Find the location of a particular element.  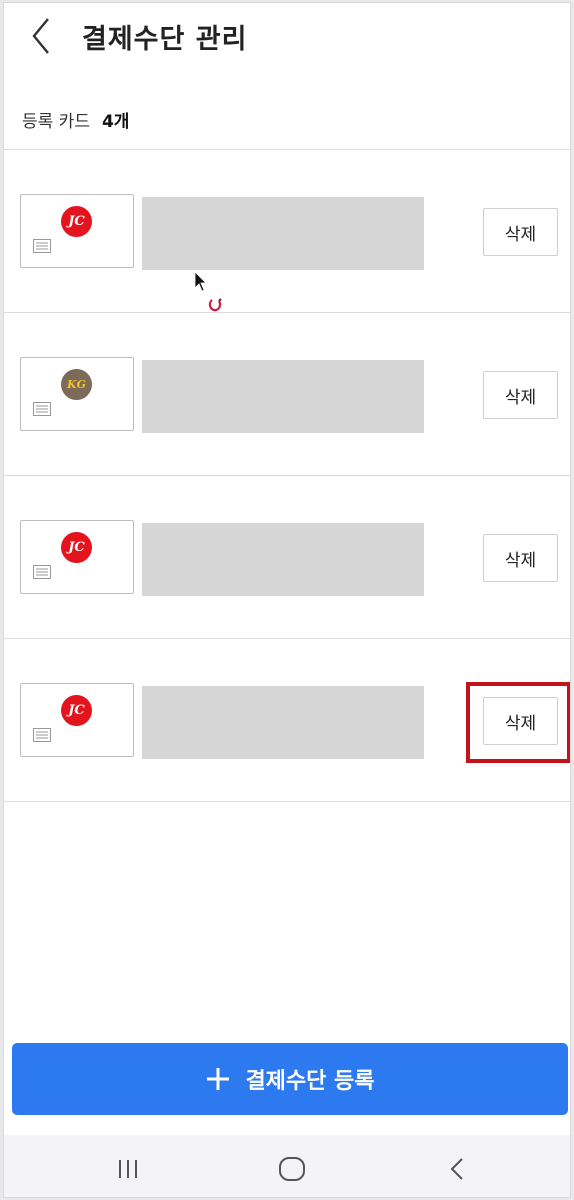

nav-recent-apps-button is located at coordinates (128, 1169).